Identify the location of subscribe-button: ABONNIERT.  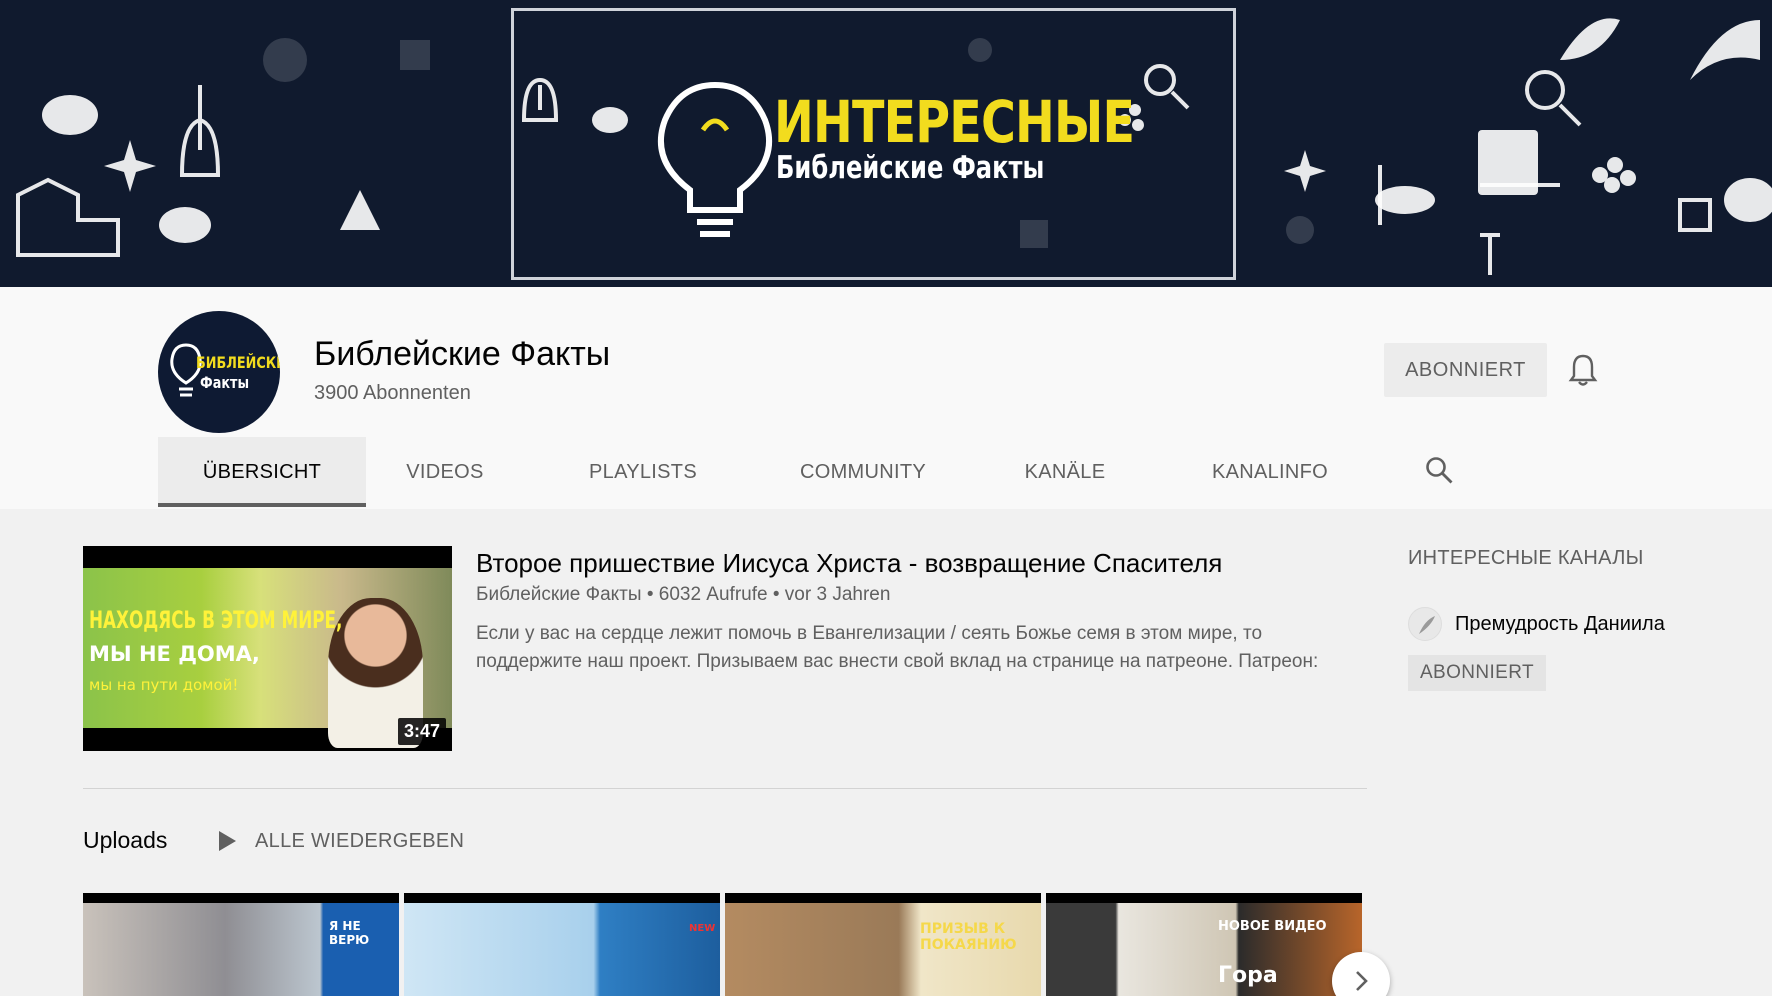
(1465, 370).